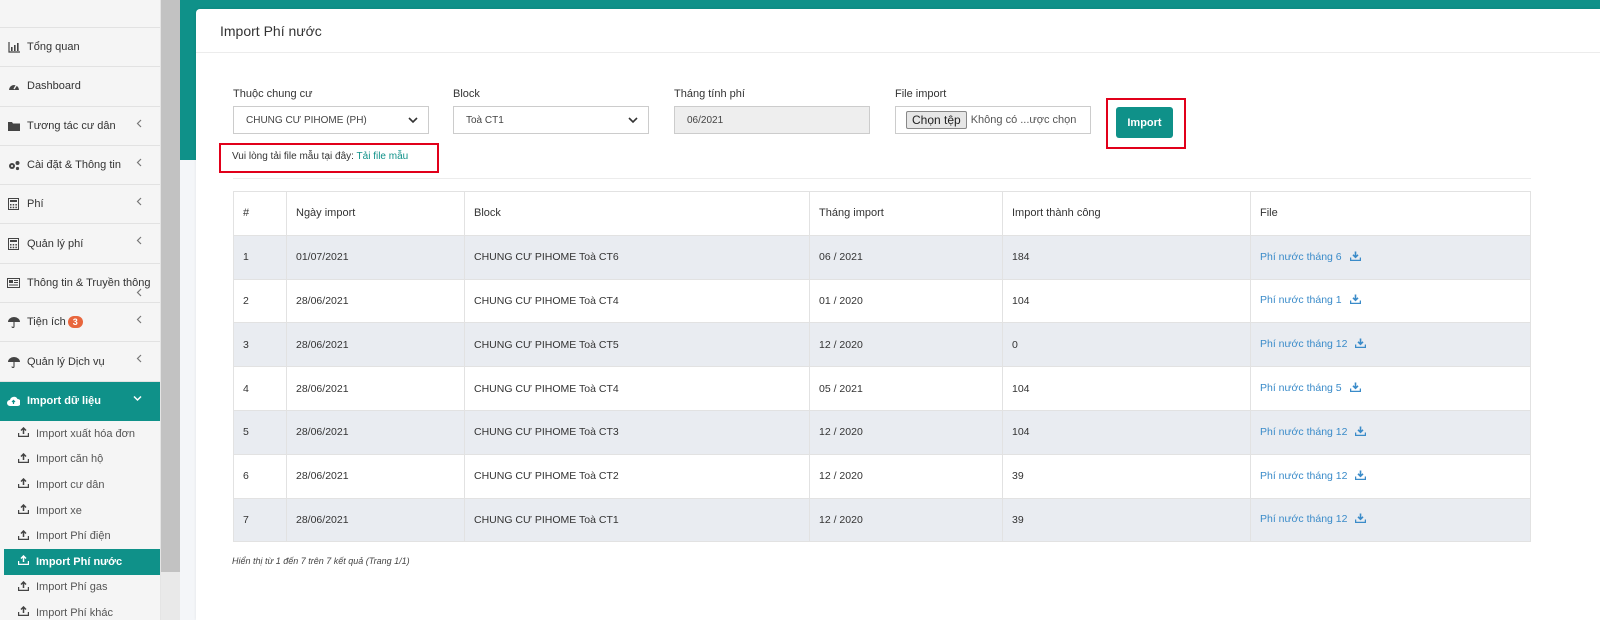 This screenshot has width=1600, height=620. I want to click on sidebar-item-label: Dashboard, so click(54, 86).